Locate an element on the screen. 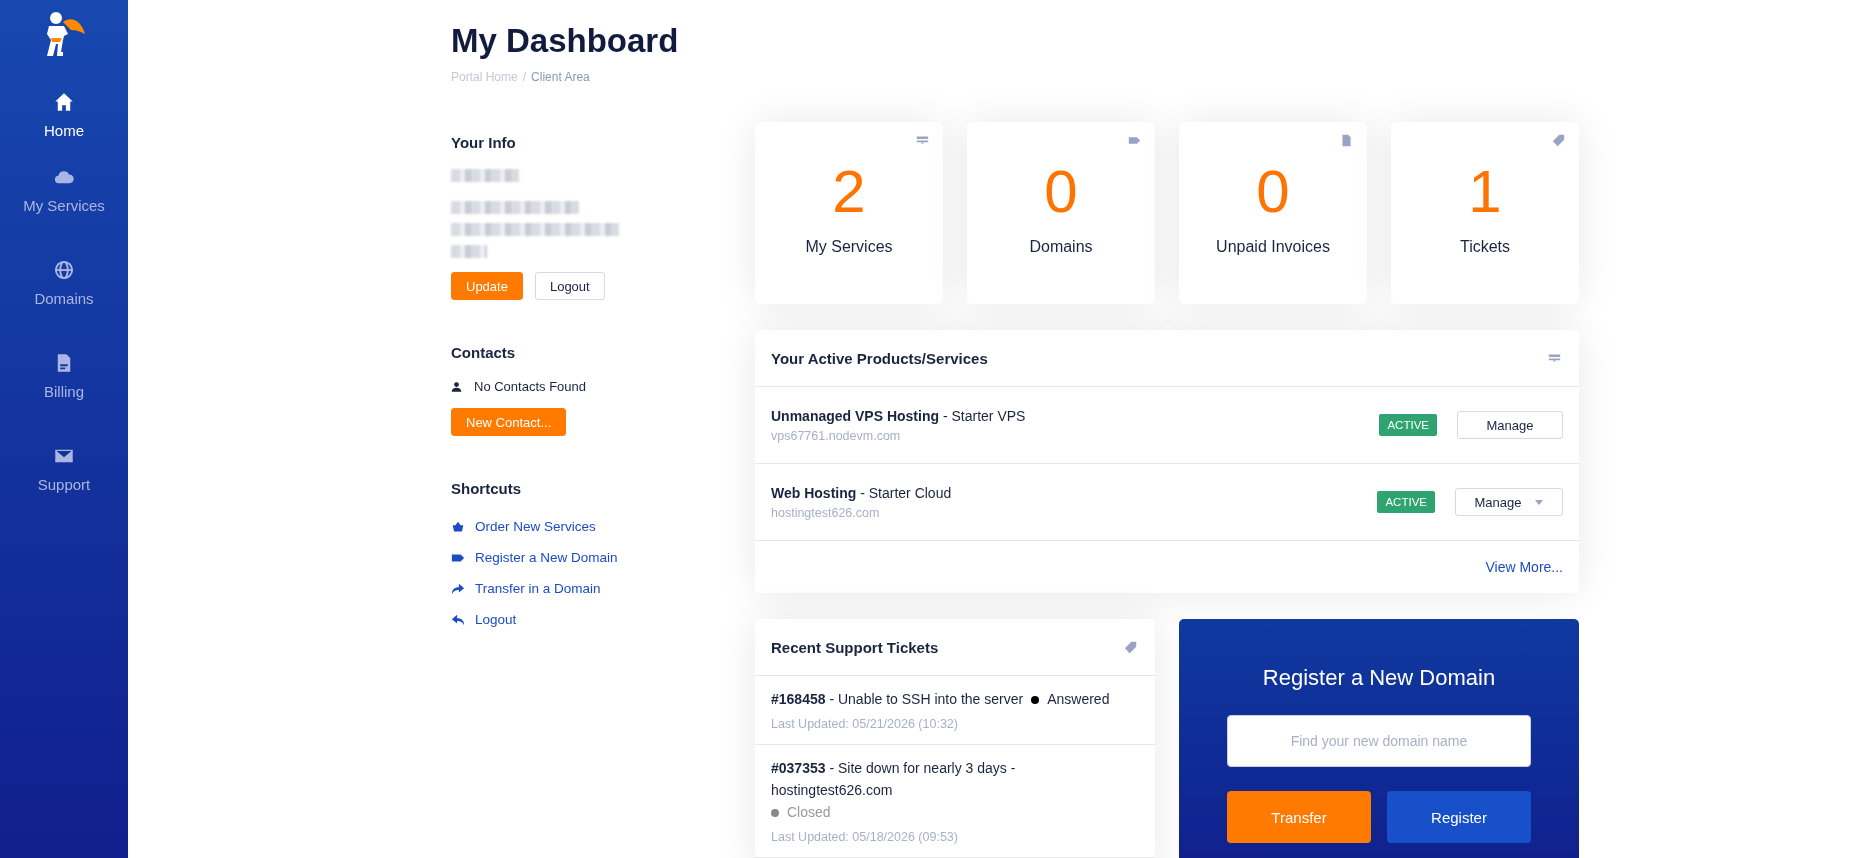  product-domain: hostingtest626.com is located at coordinates (826, 512).